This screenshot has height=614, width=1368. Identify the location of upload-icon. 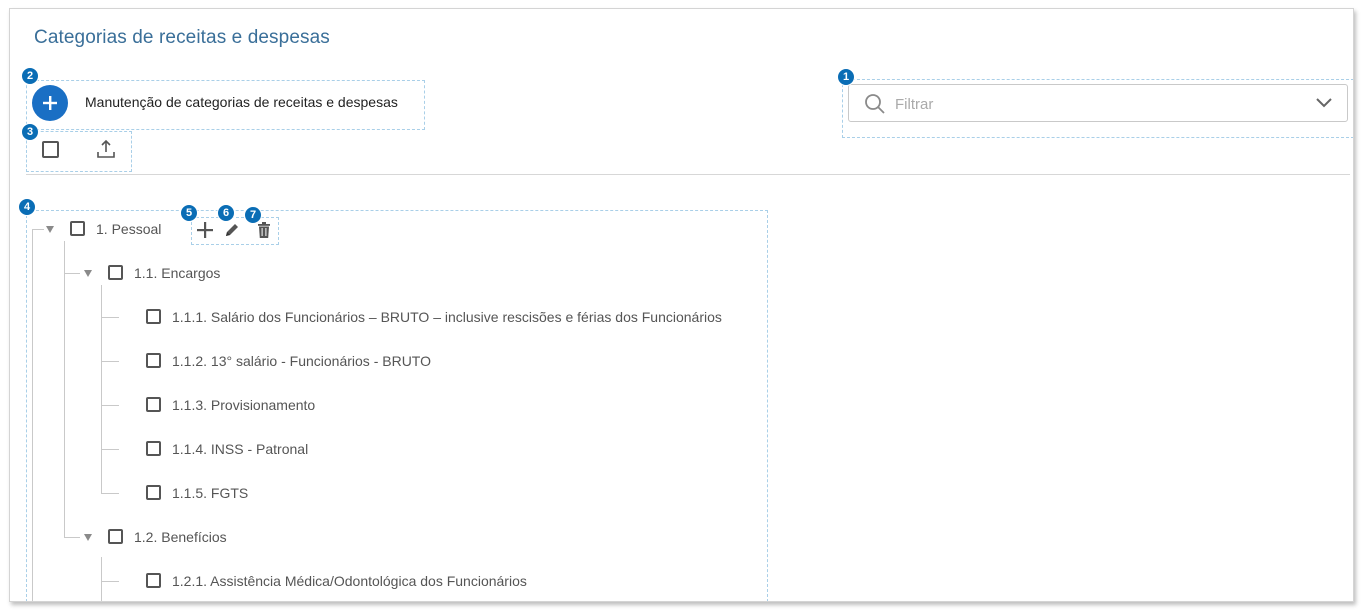
(106, 148).